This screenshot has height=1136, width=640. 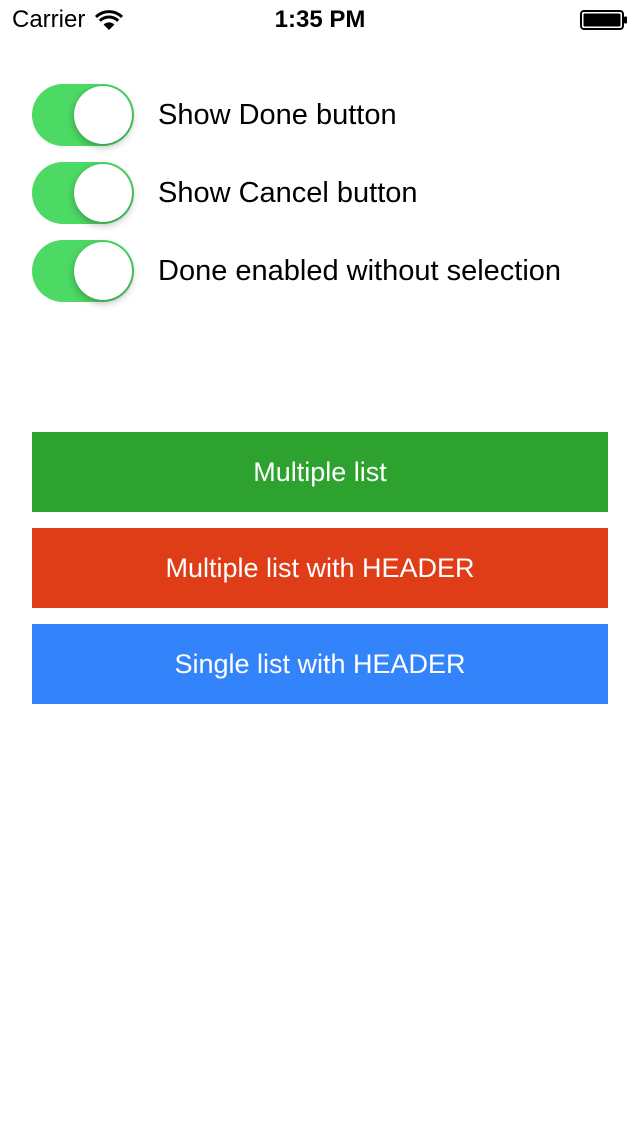 I want to click on multiple-list-header-button: Multiple list with HEADER, so click(x=320, y=568).